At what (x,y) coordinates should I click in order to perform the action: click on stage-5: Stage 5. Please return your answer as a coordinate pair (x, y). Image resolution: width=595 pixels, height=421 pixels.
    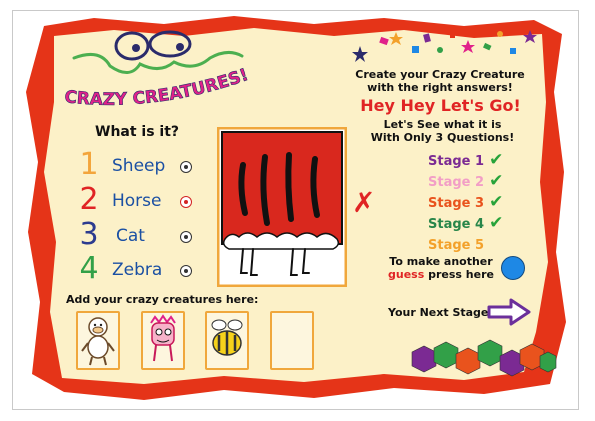
    Looking at the image, I should click on (478, 244).